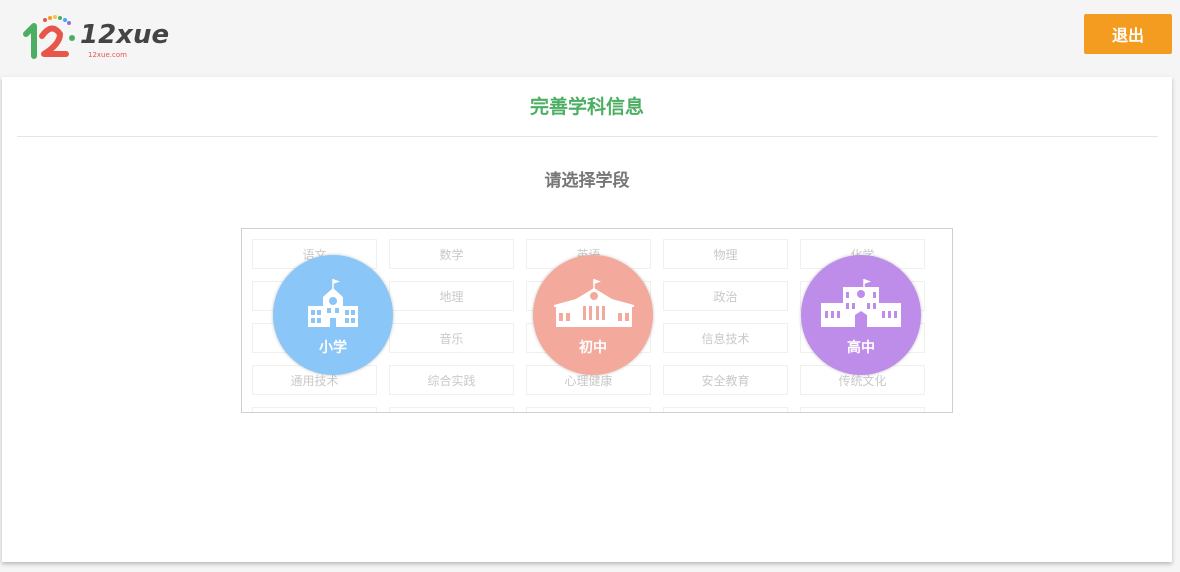 The image size is (1180, 572). I want to click on logo-subtext: 12xue.com, so click(107, 55).